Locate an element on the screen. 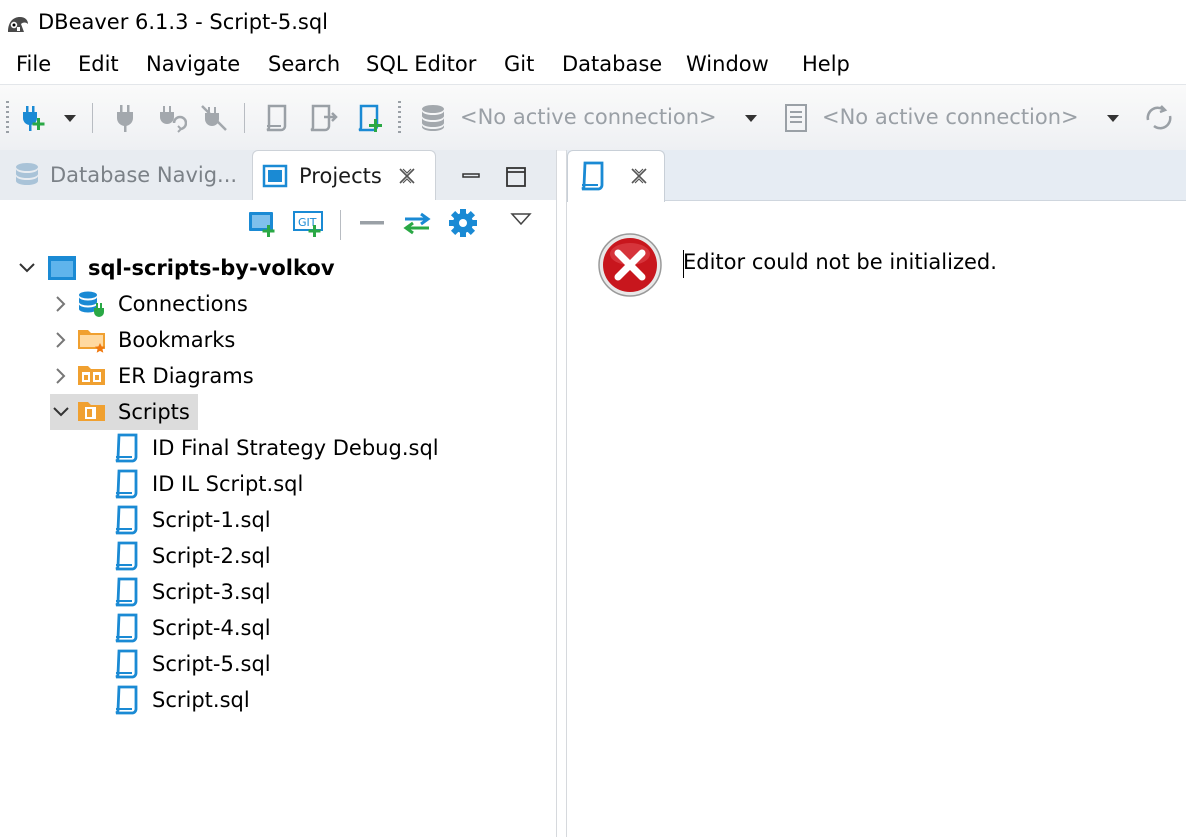  new-script-button is located at coordinates (370, 118).